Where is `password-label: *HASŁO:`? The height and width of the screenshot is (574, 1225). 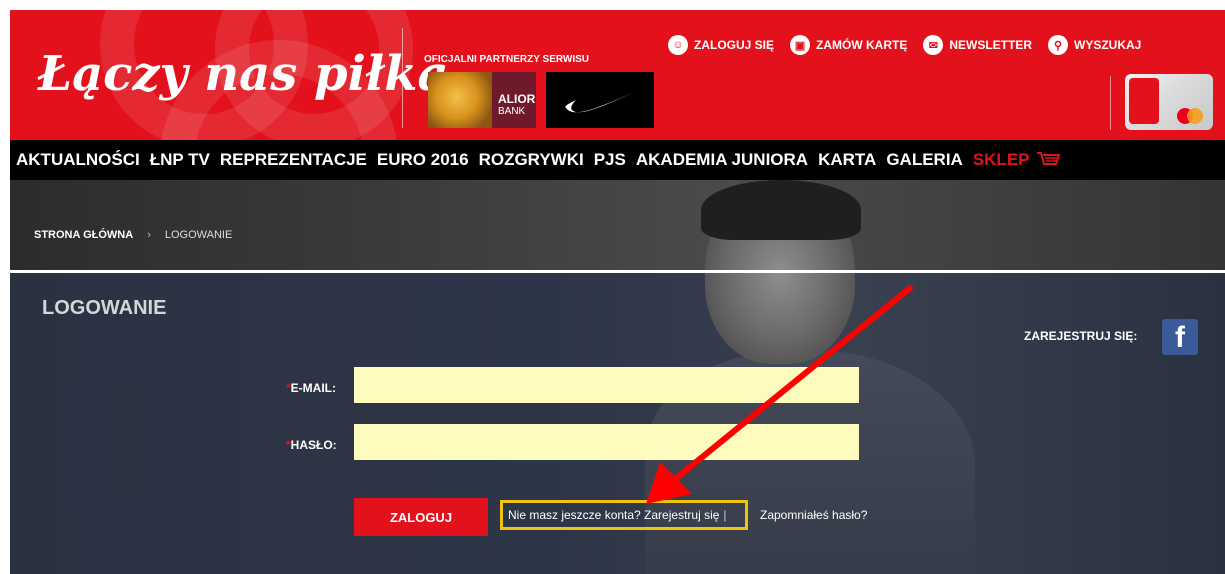 password-label: *HASŁO: is located at coordinates (311, 445).